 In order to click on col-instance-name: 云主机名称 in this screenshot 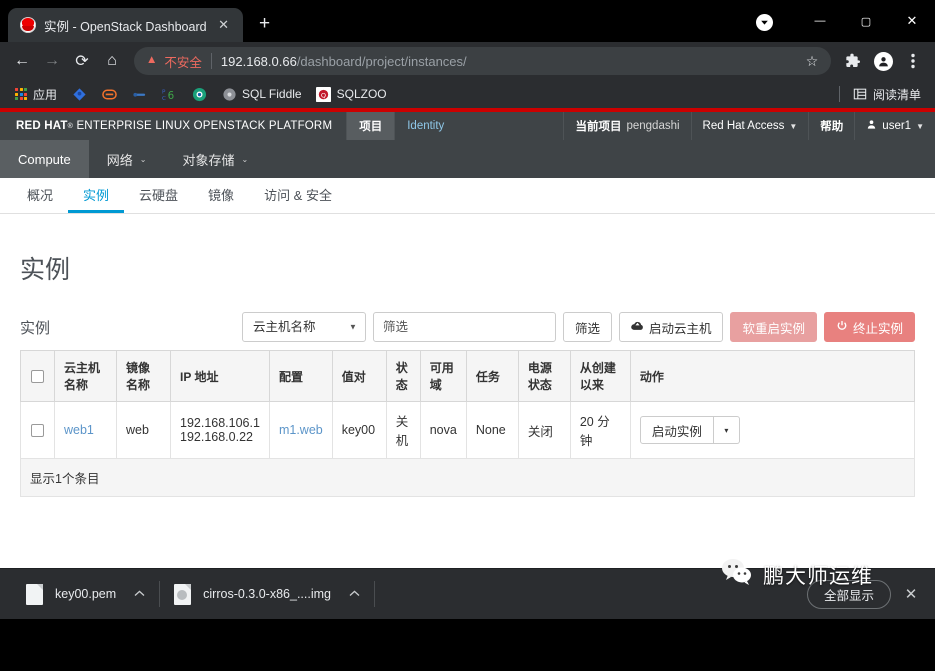, I will do `click(85, 376)`.